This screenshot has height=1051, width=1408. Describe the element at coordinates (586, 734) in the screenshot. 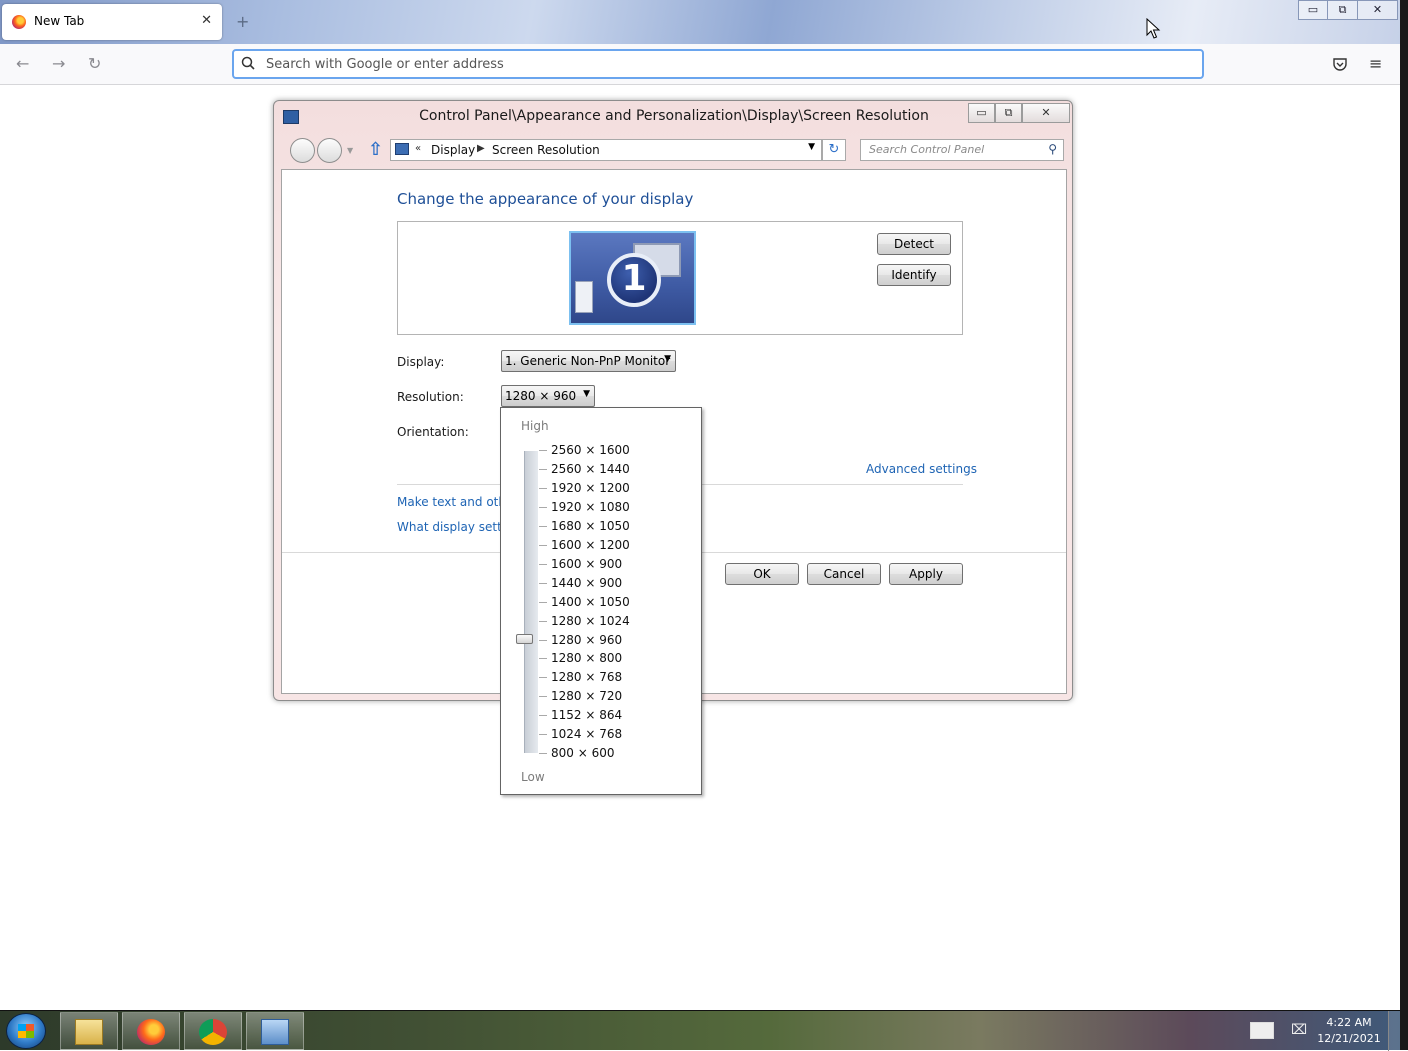

I see `resolution-option: 1024 × 768` at that location.